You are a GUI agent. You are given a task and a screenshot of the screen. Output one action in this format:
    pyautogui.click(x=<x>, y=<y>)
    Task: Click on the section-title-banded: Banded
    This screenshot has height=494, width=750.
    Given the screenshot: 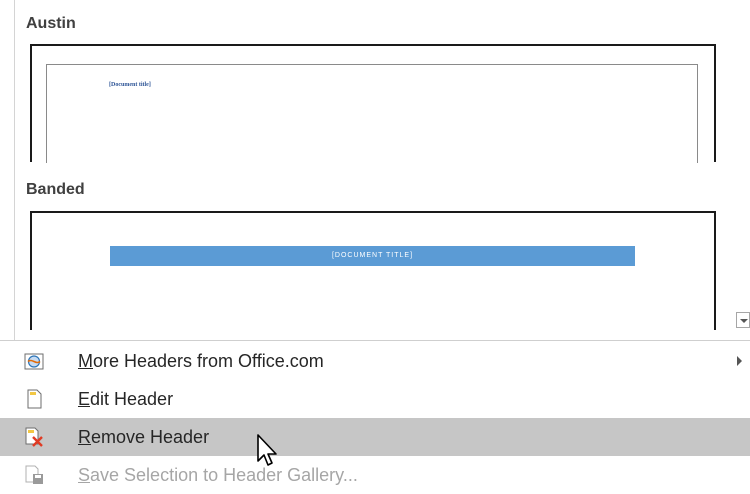 What is the action you would take?
    pyautogui.click(x=55, y=189)
    